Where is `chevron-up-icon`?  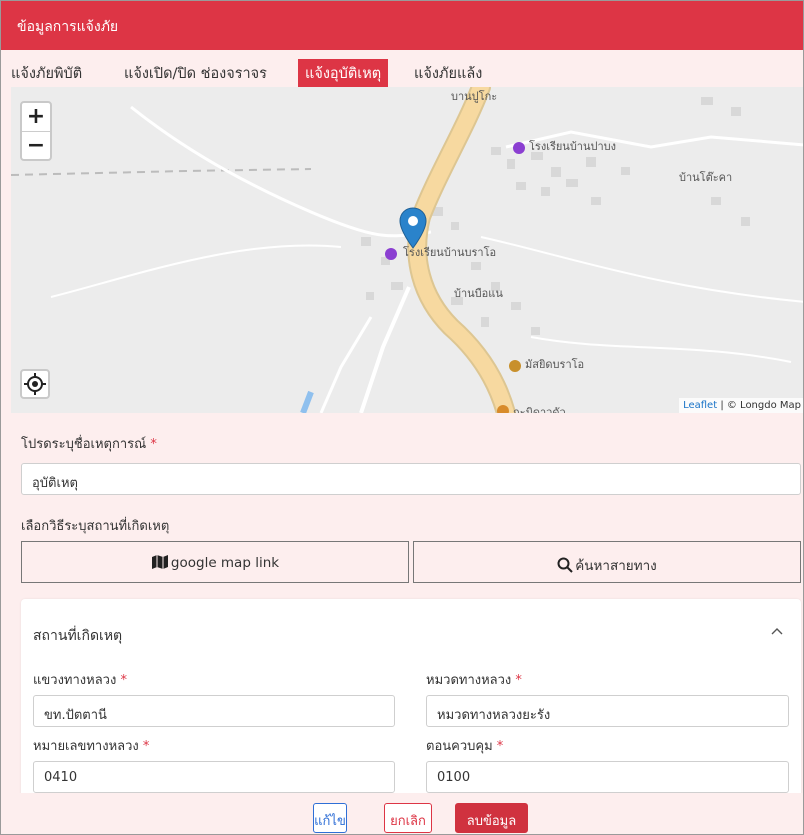 chevron-up-icon is located at coordinates (777, 631).